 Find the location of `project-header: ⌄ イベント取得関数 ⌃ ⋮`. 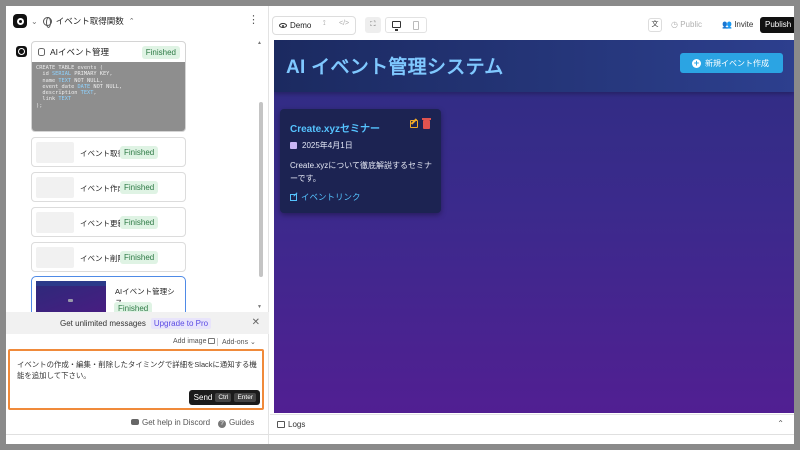

project-header: ⌄ イベント取得関数 ⌃ ⋮ is located at coordinates (137, 21).